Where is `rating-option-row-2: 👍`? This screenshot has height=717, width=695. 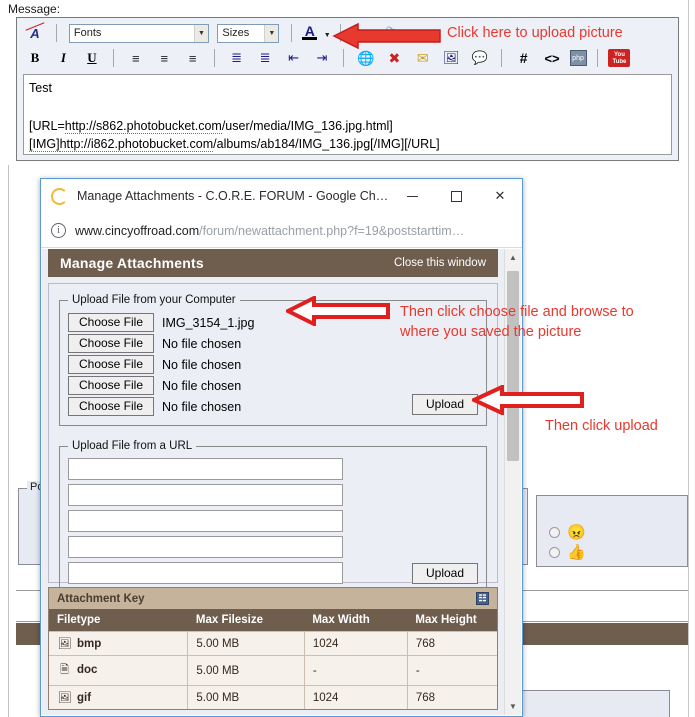 rating-option-row-2: 👍 is located at coordinates (567, 552).